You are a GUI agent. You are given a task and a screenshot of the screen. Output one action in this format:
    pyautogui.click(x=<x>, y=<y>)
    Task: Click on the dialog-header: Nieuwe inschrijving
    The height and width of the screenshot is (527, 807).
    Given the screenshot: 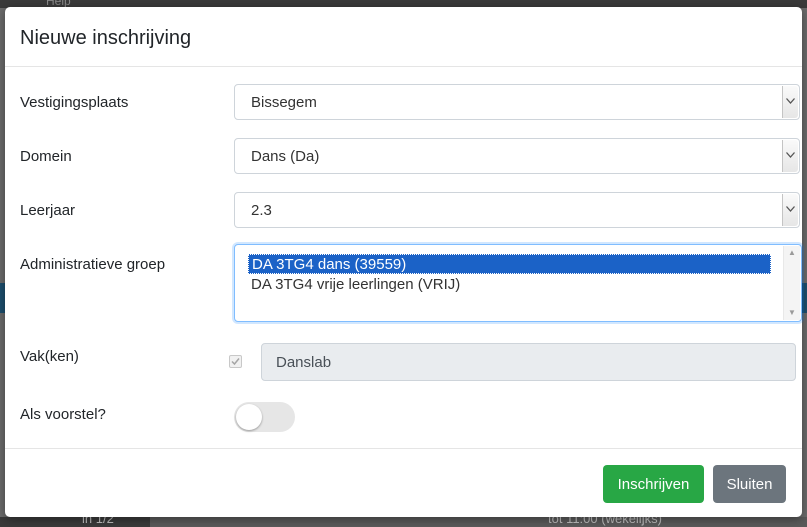 What is the action you would take?
    pyautogui.click(x=403, y=37)
    